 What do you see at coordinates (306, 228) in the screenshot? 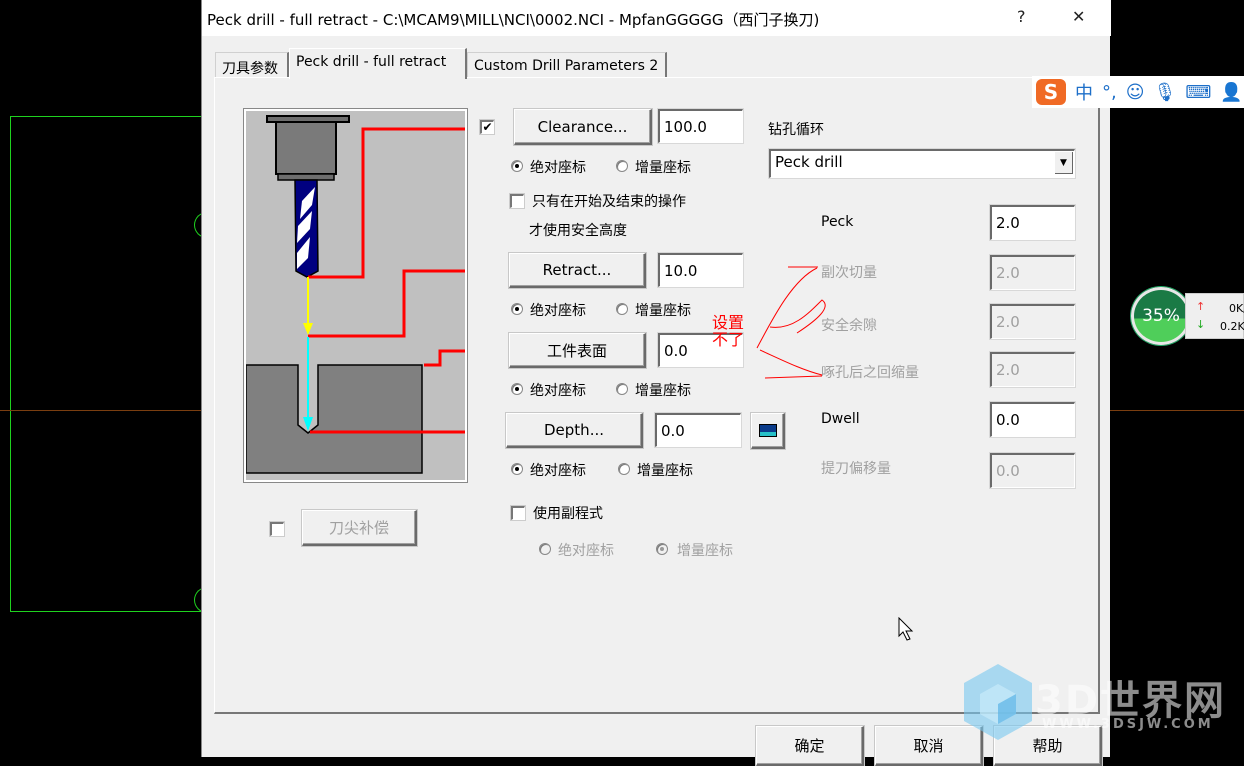
I see `drill-bit-icon` at bounding box center [306, 228].